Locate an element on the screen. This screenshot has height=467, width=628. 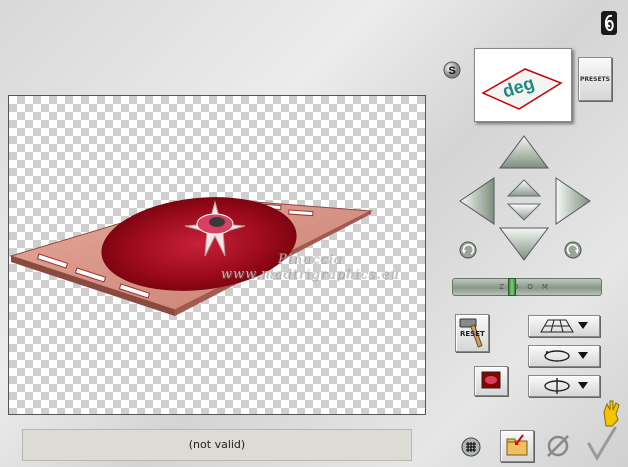
ok-icon is located at coordinates (602, 444).